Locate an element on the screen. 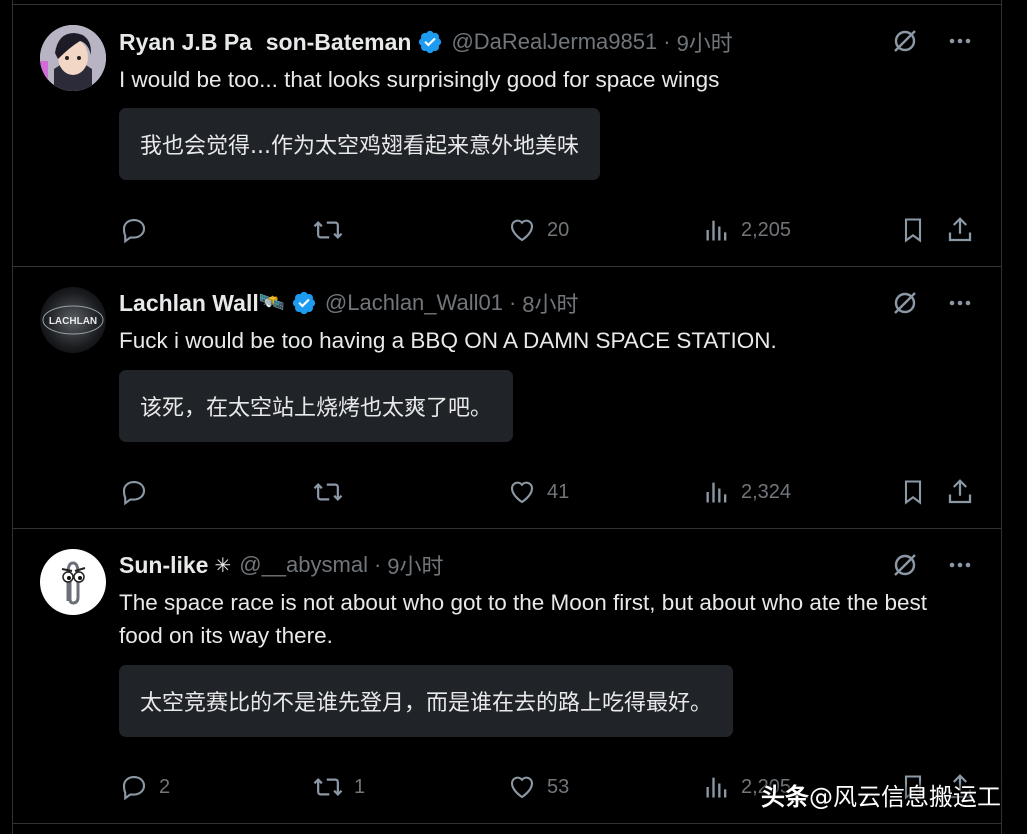  like-button: 53 is located at coordinates (538, 787).